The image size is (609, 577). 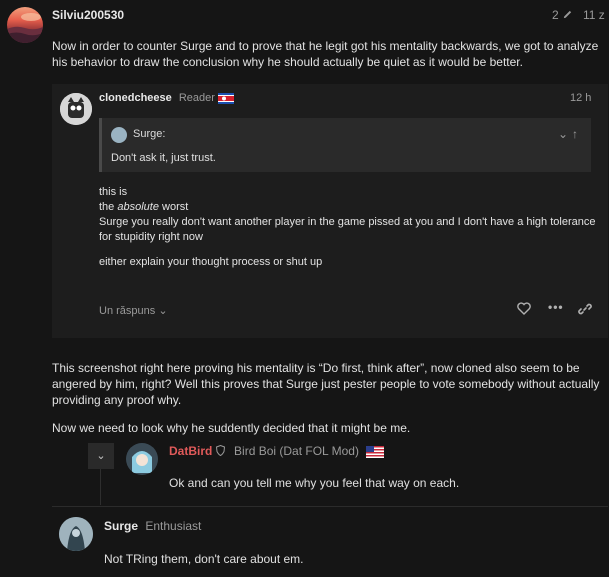 What do you see at coordinates (113, 192) in the screenshot?
I see `quote-line: this is` at bounding box center [113, 192].